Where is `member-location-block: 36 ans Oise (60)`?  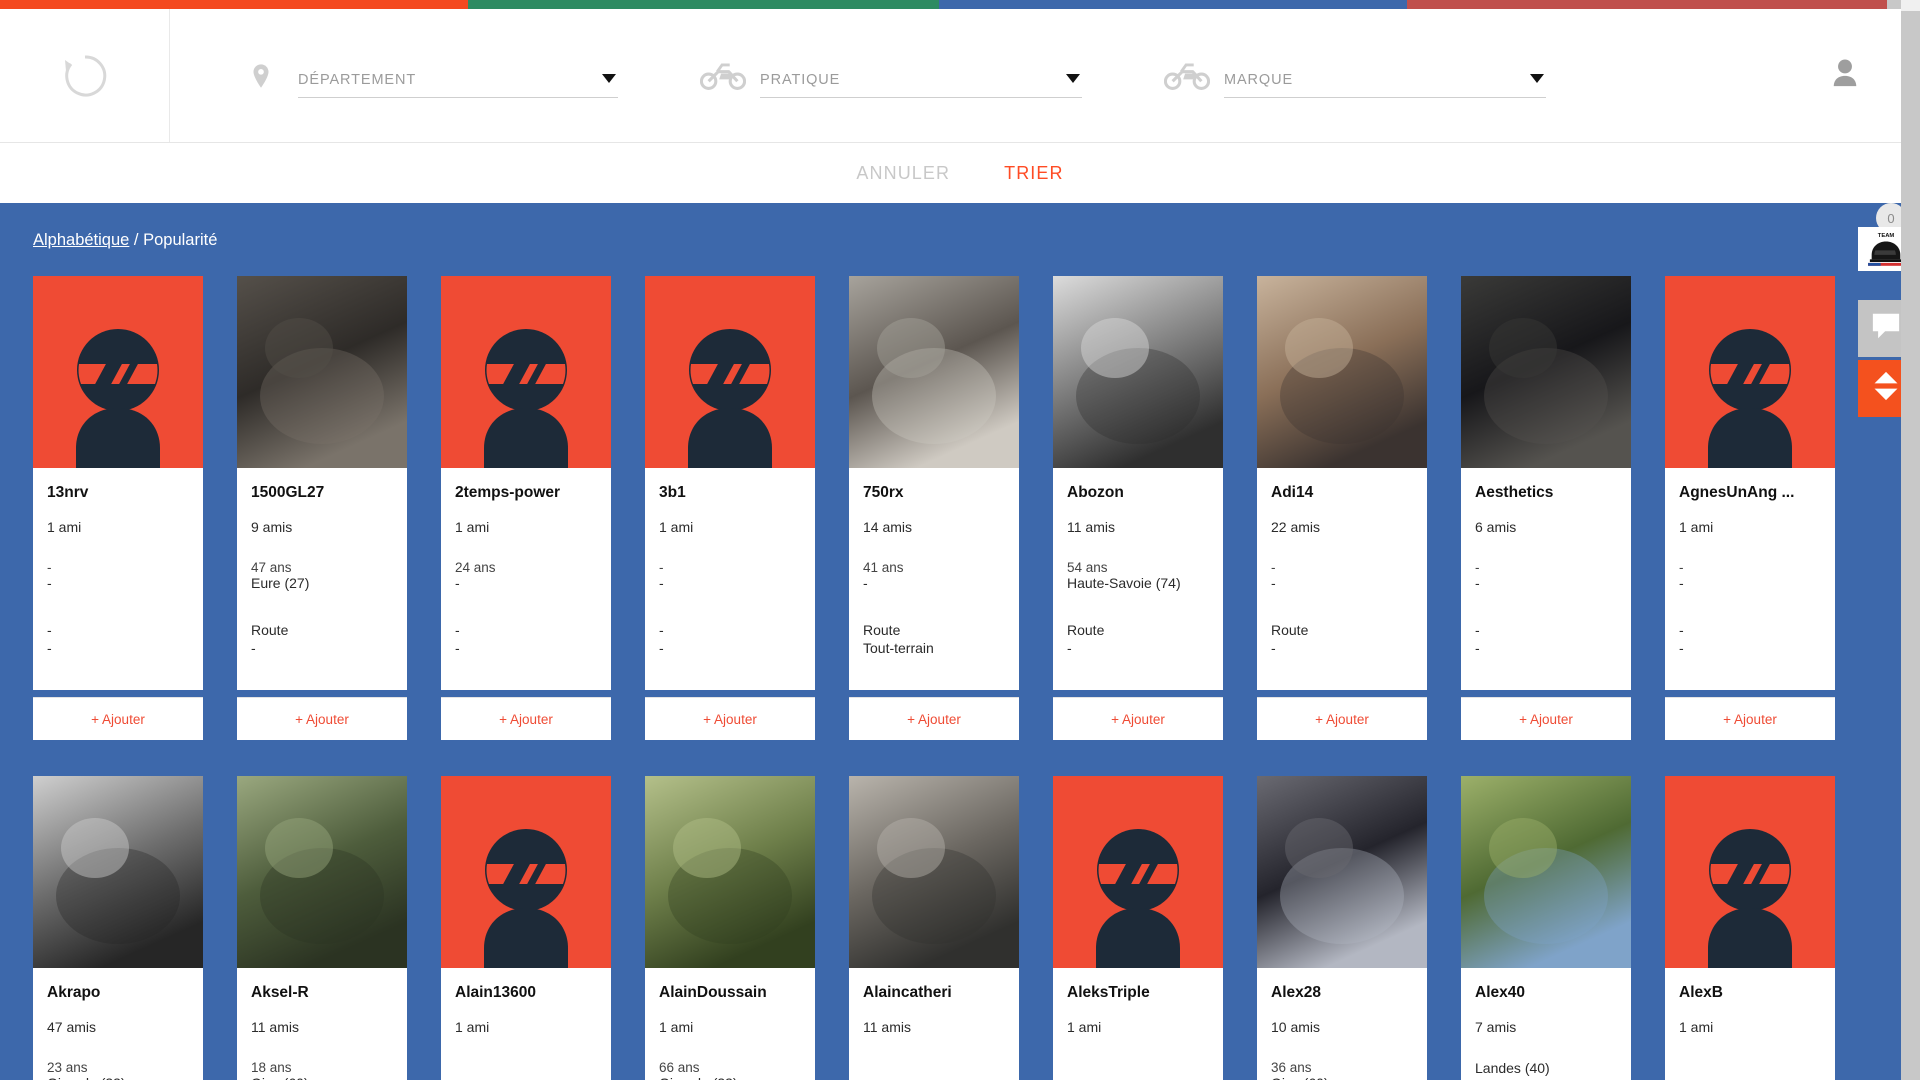 member-location-block: 36 ans Oise (60) is located at coordinates (1342, 1070).